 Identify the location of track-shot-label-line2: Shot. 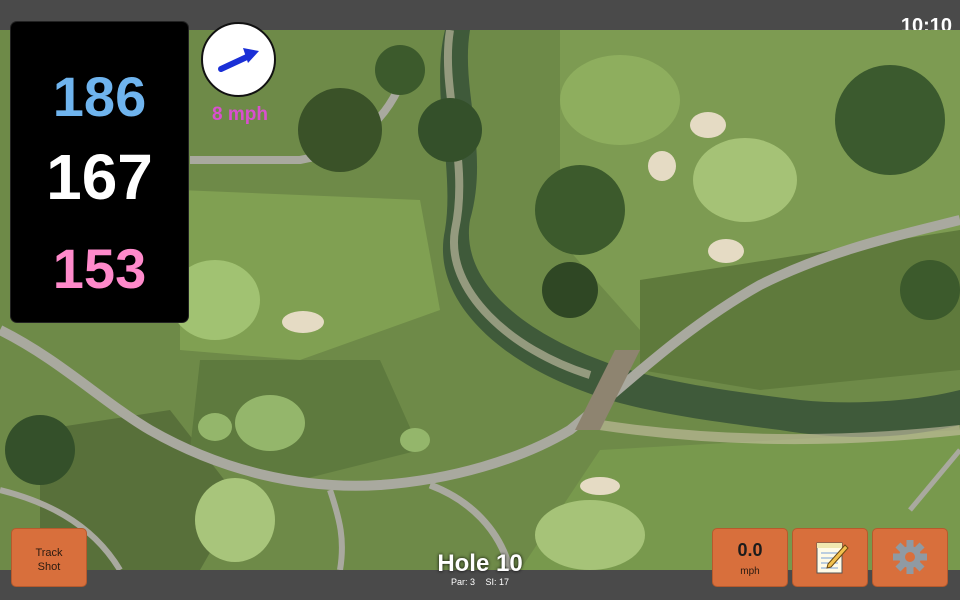
(49, 567).